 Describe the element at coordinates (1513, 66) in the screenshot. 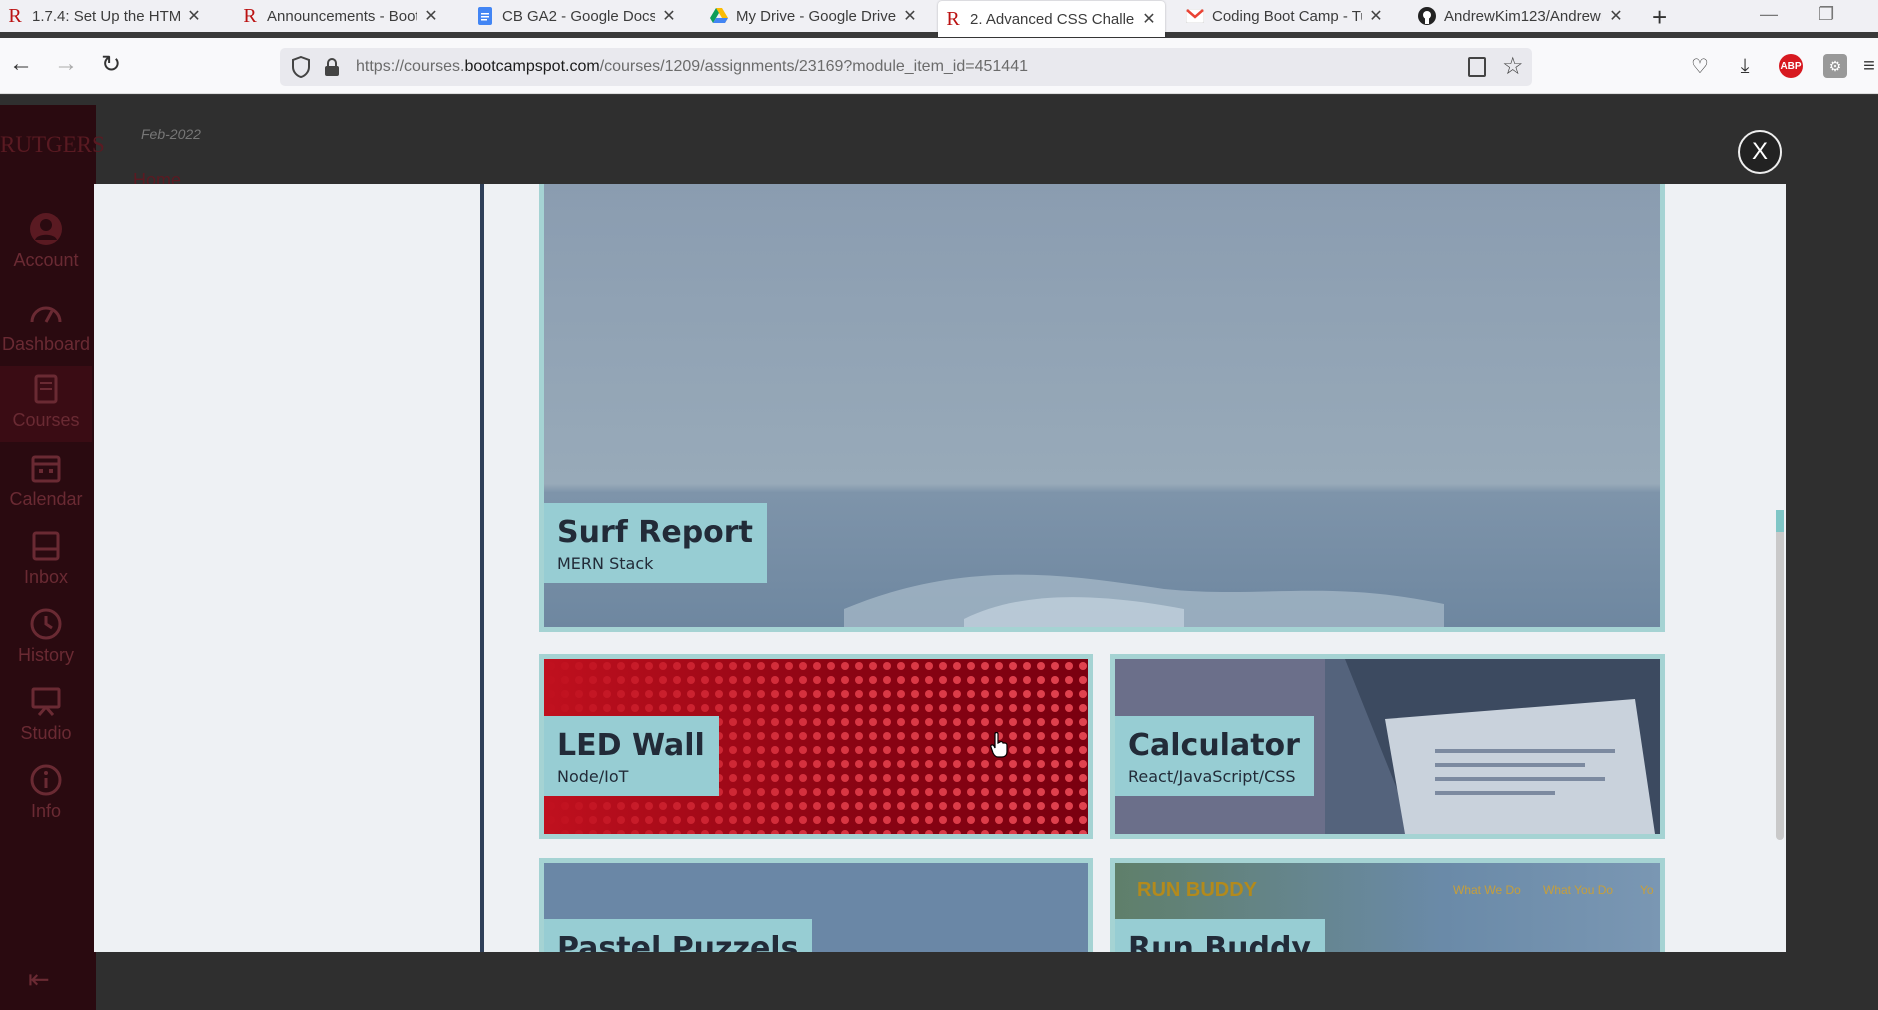

I see `bookmark-star-icon: ☆` at that location.